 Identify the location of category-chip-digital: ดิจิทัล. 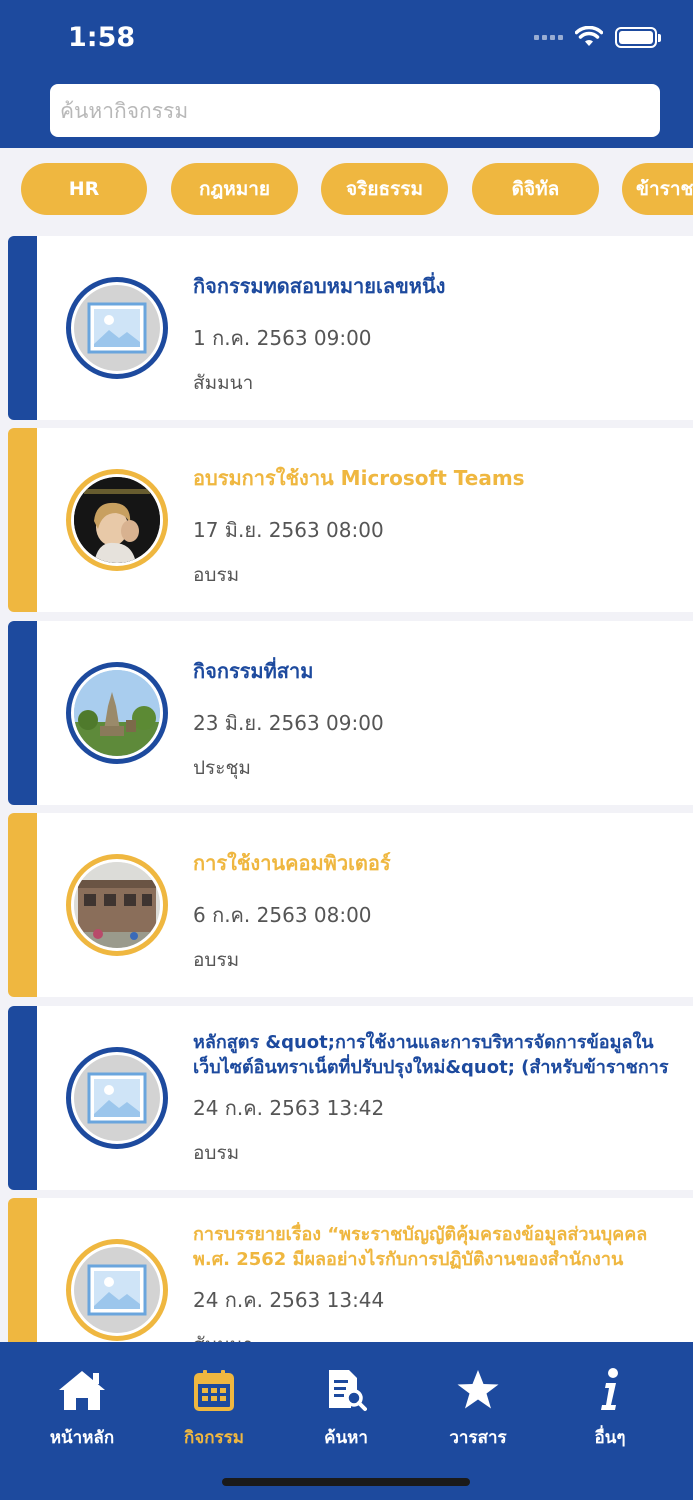
(535, 189).